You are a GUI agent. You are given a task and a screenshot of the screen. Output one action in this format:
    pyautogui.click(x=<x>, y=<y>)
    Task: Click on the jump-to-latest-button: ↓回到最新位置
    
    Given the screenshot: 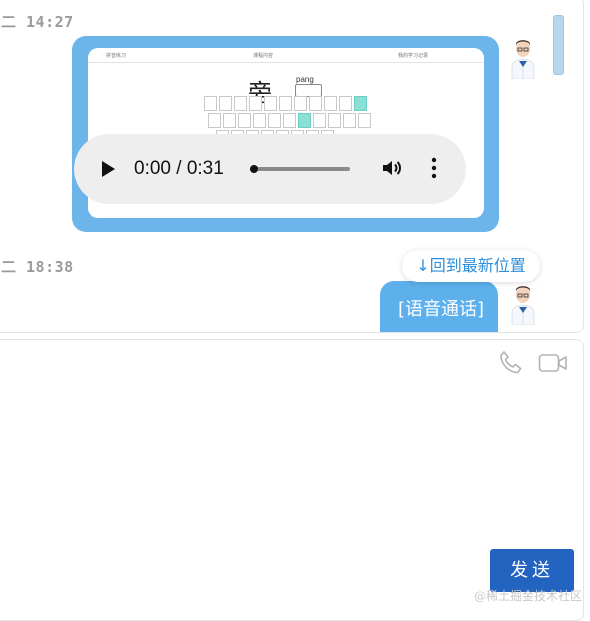 What is the action you would take?
    pyautogui.click(x=471, y=266)
    